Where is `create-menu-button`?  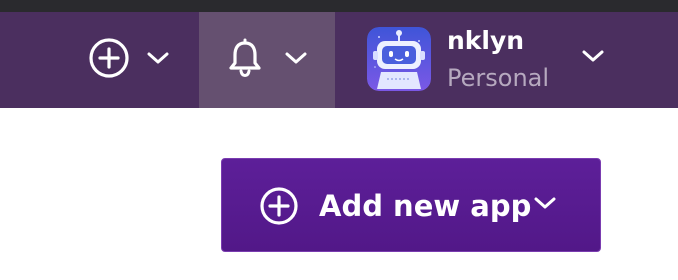
create-menu-button is located at coordinates (129, 60).